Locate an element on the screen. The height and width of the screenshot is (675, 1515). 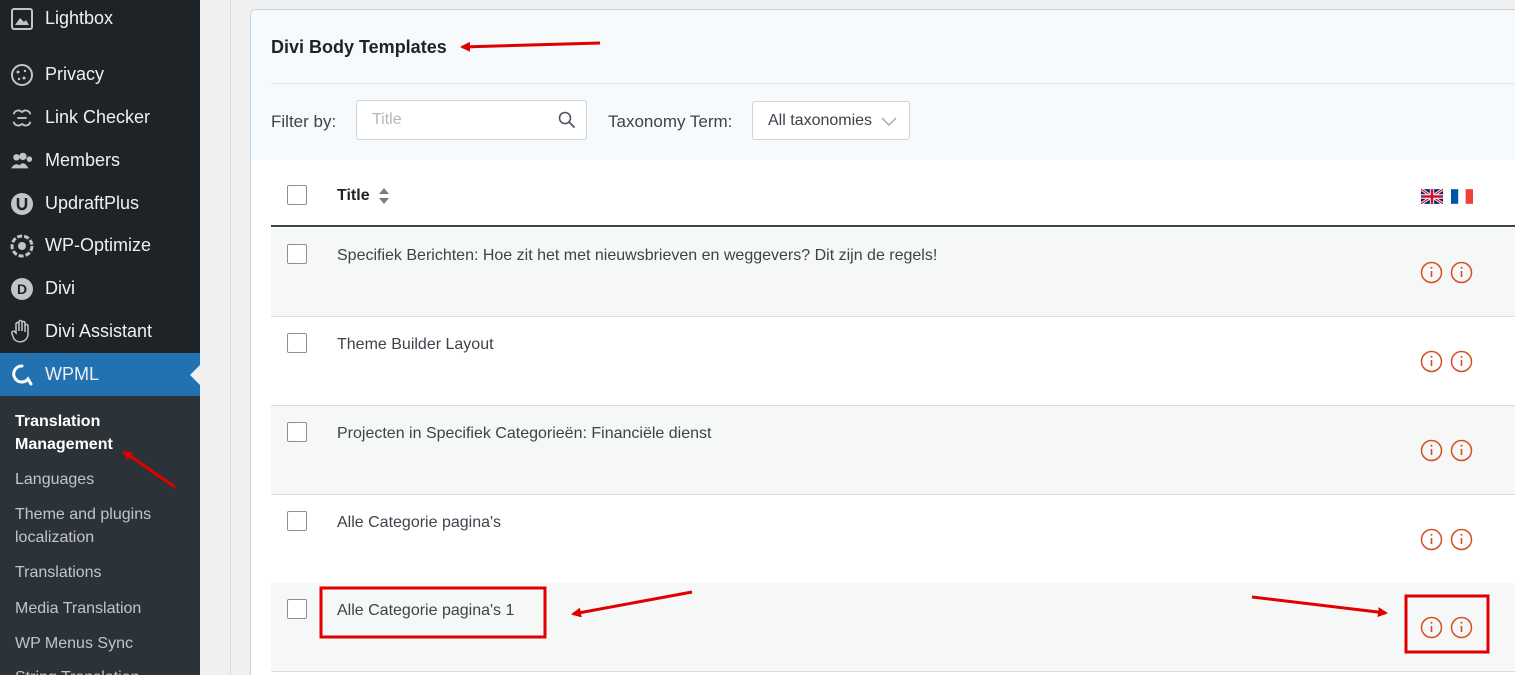
submenu-media-translation: Media Translation is located at coordinates (78, 608).